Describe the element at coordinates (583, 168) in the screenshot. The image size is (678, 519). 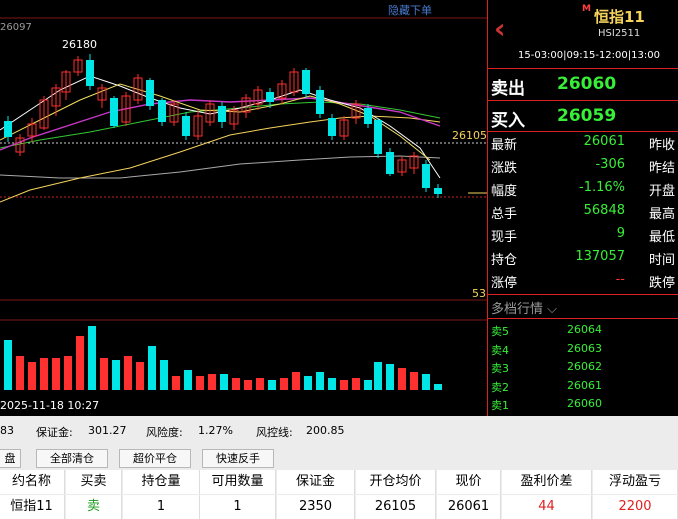
I see `quote-row: 涨跌 -306 昨结` at that location.